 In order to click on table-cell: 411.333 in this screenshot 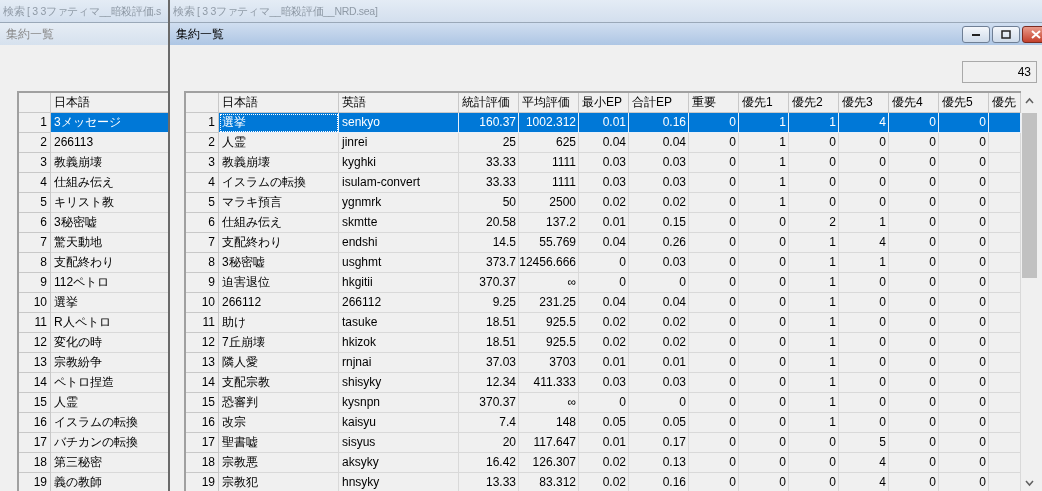, I will do `click(549, 383)`.